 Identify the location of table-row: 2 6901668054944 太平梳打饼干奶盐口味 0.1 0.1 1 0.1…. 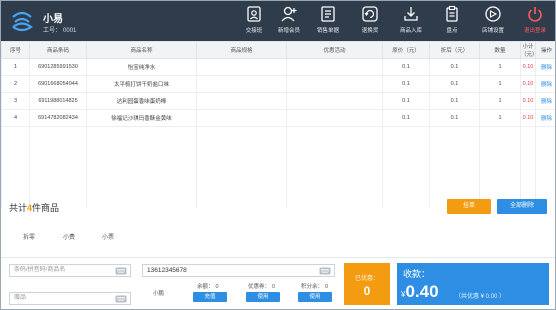
(278, 84).